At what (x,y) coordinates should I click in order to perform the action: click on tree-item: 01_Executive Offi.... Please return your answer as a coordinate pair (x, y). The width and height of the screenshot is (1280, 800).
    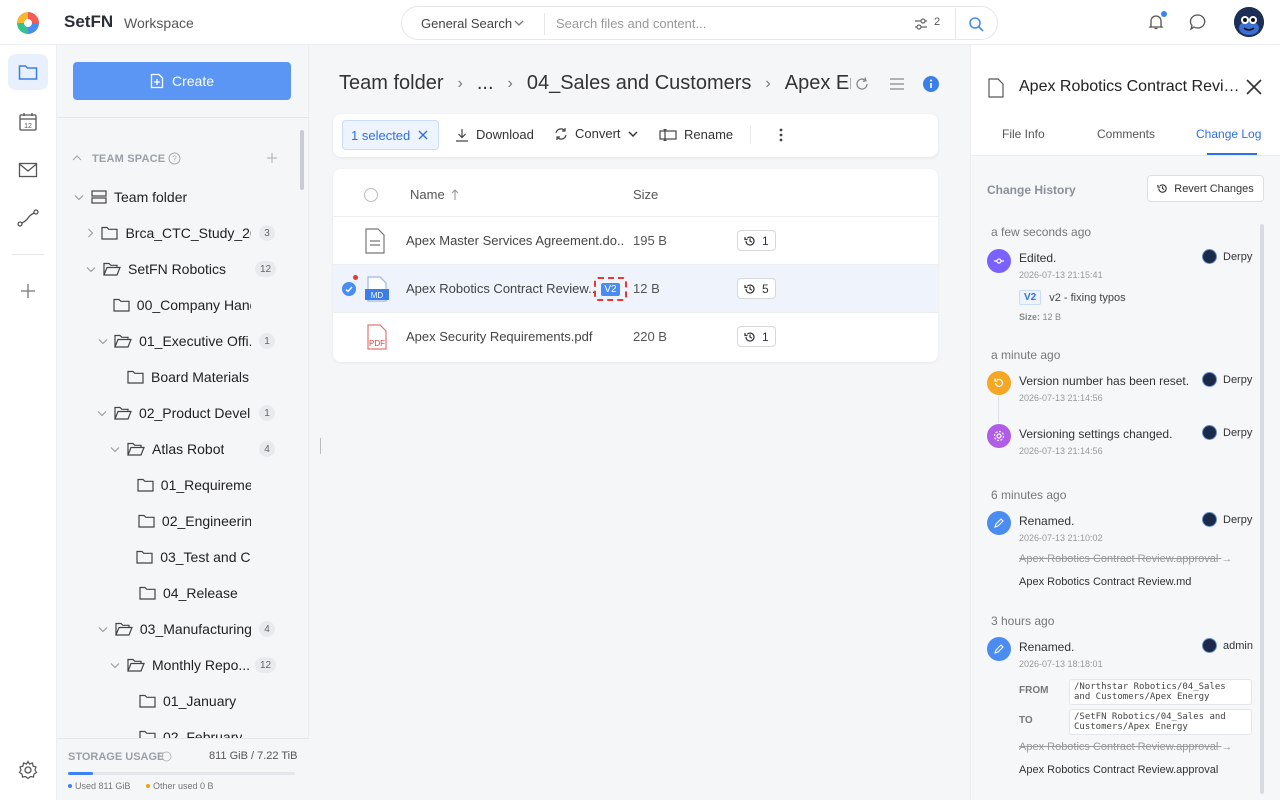
    Looking at the image, I should click on (174, 341).